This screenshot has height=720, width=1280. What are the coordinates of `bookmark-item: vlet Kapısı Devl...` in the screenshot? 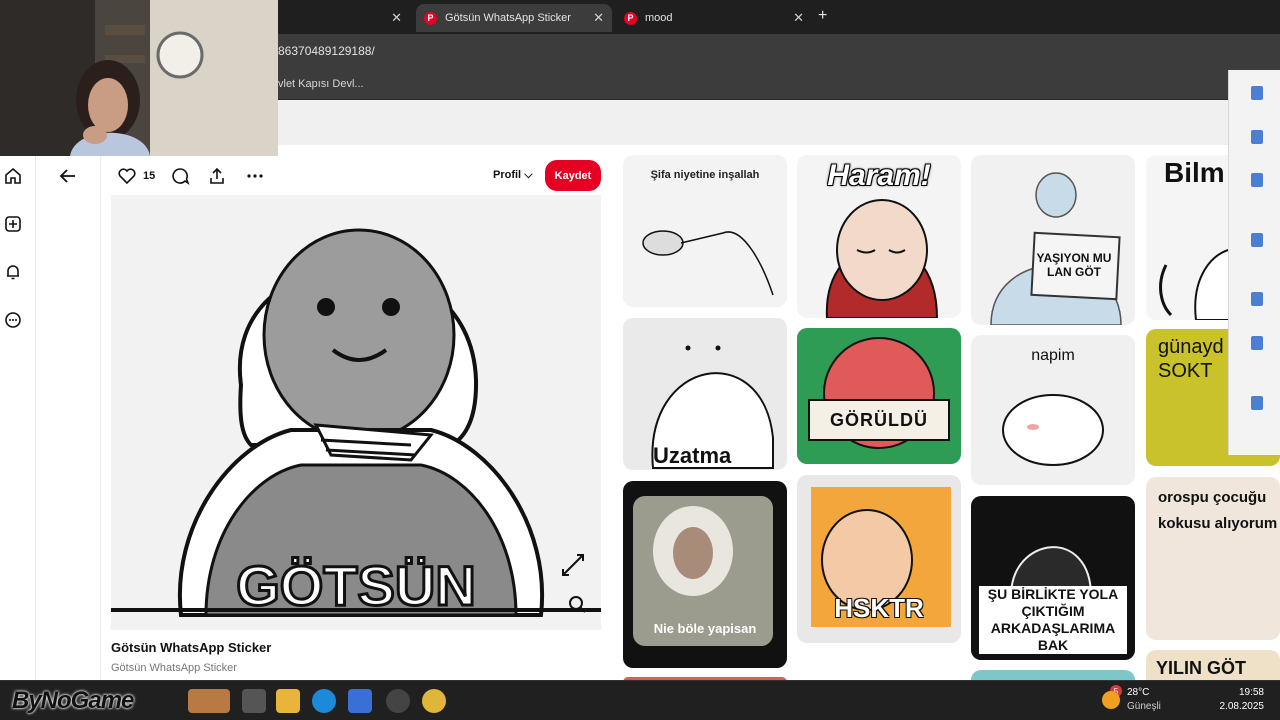 It's located at (321, 84).